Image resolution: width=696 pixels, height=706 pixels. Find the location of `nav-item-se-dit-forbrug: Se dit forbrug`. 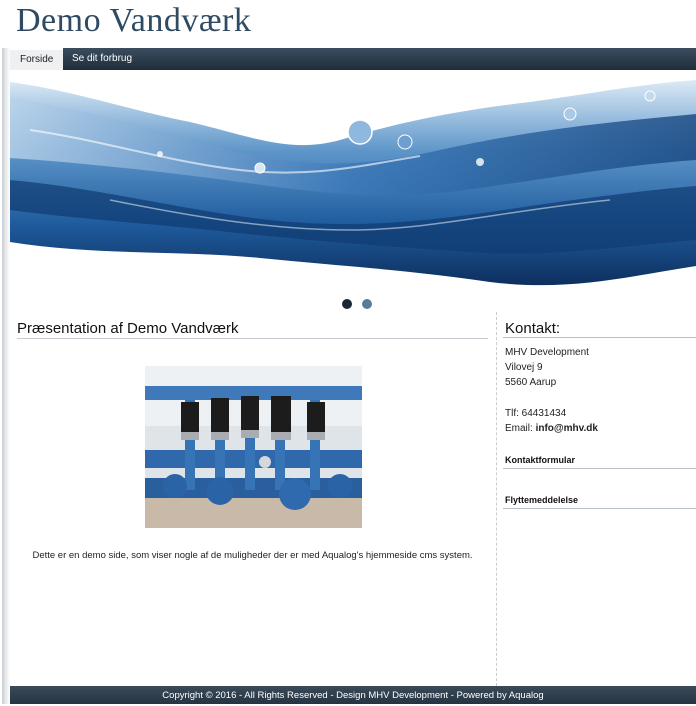

nav-item-se-dit-forbrug: Se dit forbrug is located at coordinates (102, 59).